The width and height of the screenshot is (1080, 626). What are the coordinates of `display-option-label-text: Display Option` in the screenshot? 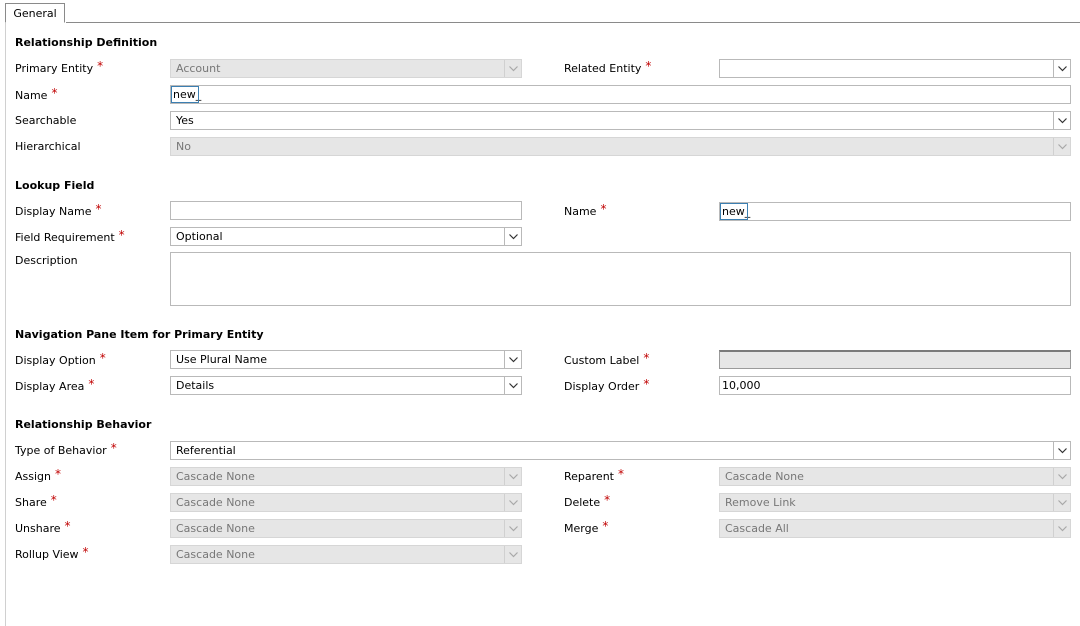 It's located at (55, 360).